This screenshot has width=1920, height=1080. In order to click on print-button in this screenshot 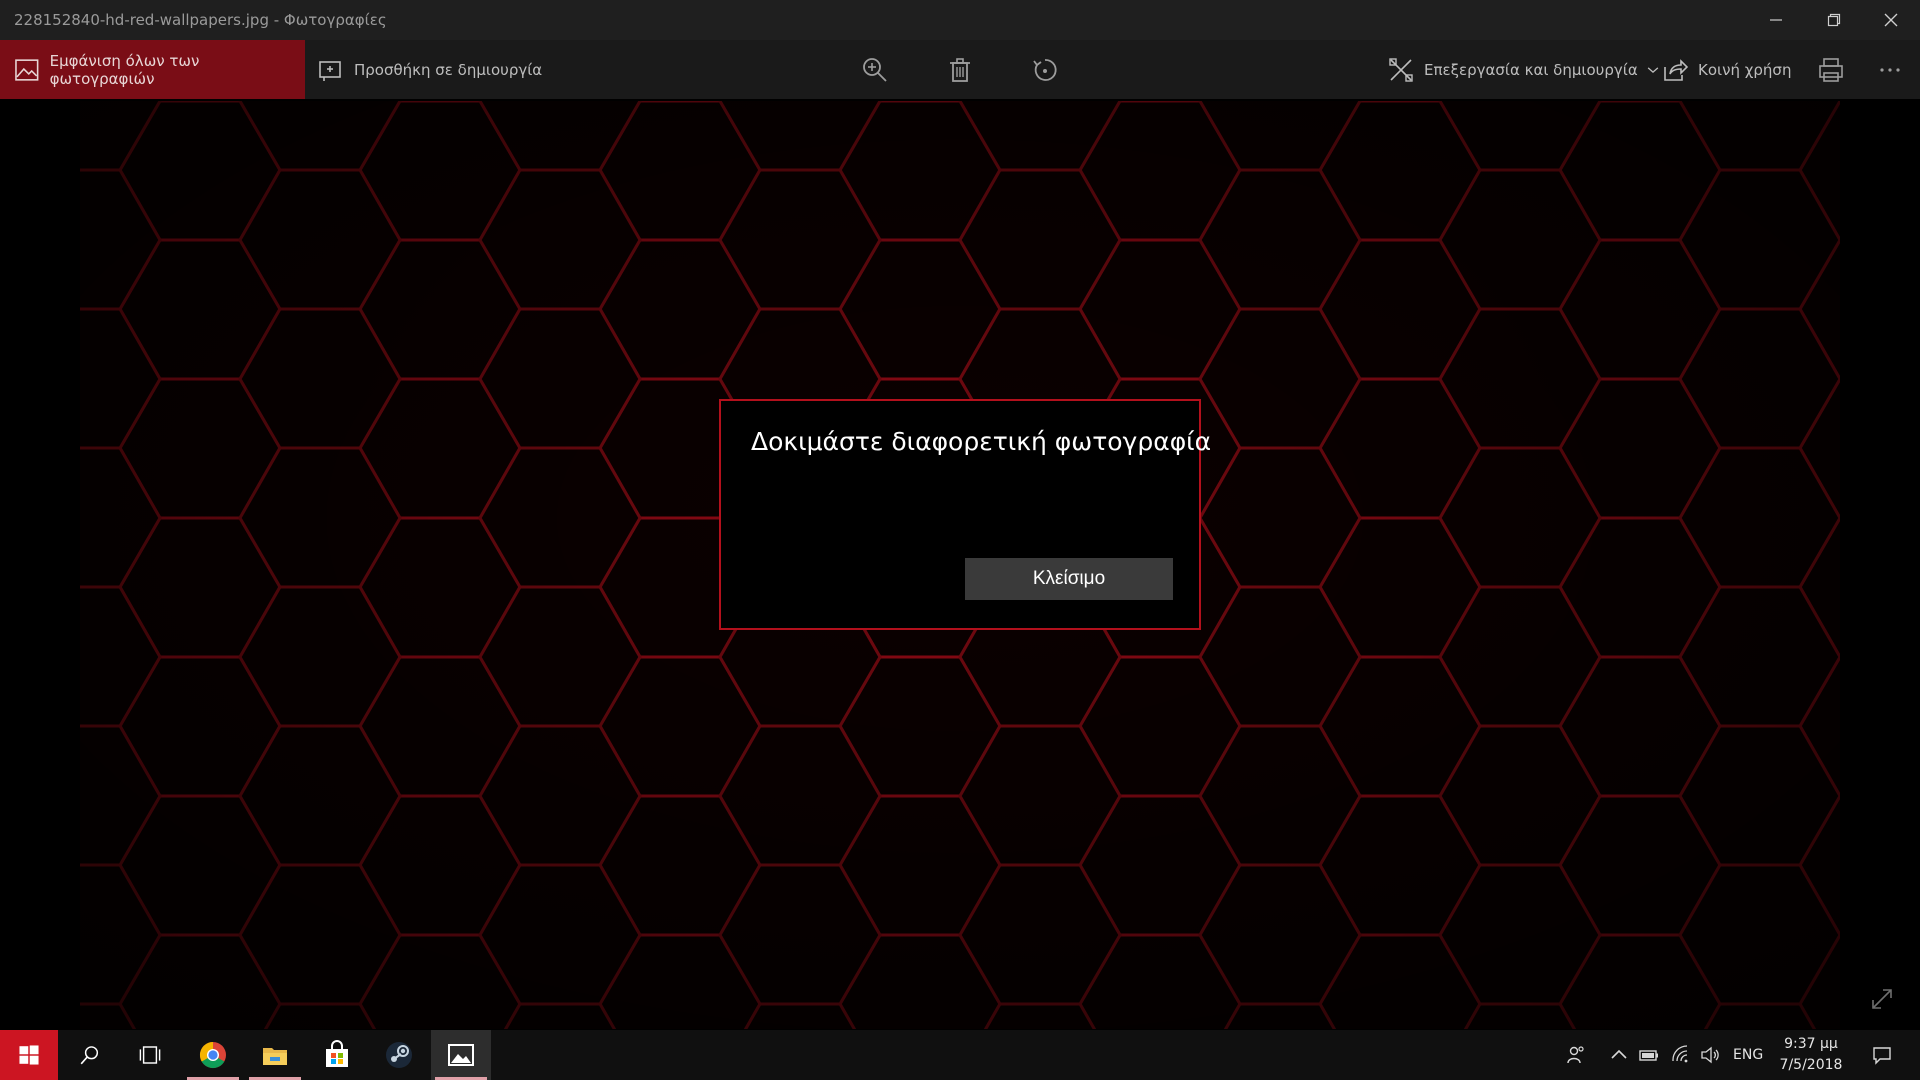, I will do `click(1831, 69)`.